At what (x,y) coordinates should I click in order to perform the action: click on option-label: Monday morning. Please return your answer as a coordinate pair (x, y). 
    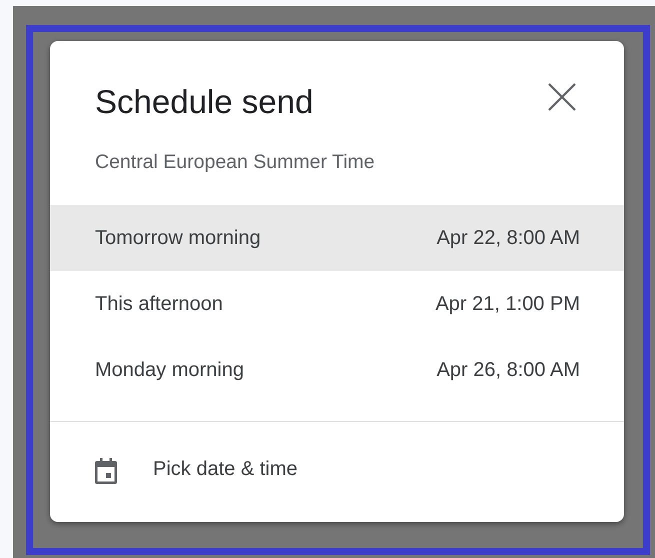
    Looking at the image, I should click on (169, 371).